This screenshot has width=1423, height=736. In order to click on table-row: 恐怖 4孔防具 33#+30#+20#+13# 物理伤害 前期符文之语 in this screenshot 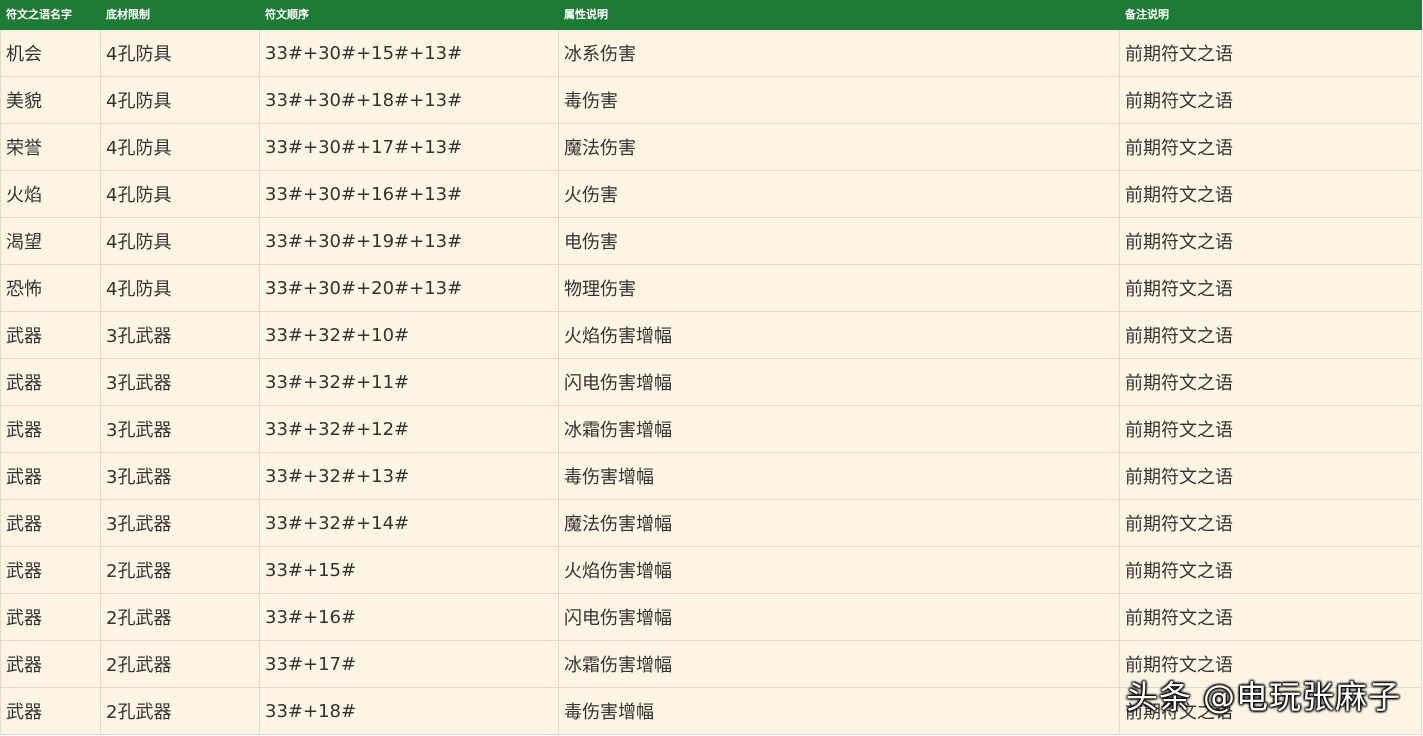, I will do `click(711, 288)`.